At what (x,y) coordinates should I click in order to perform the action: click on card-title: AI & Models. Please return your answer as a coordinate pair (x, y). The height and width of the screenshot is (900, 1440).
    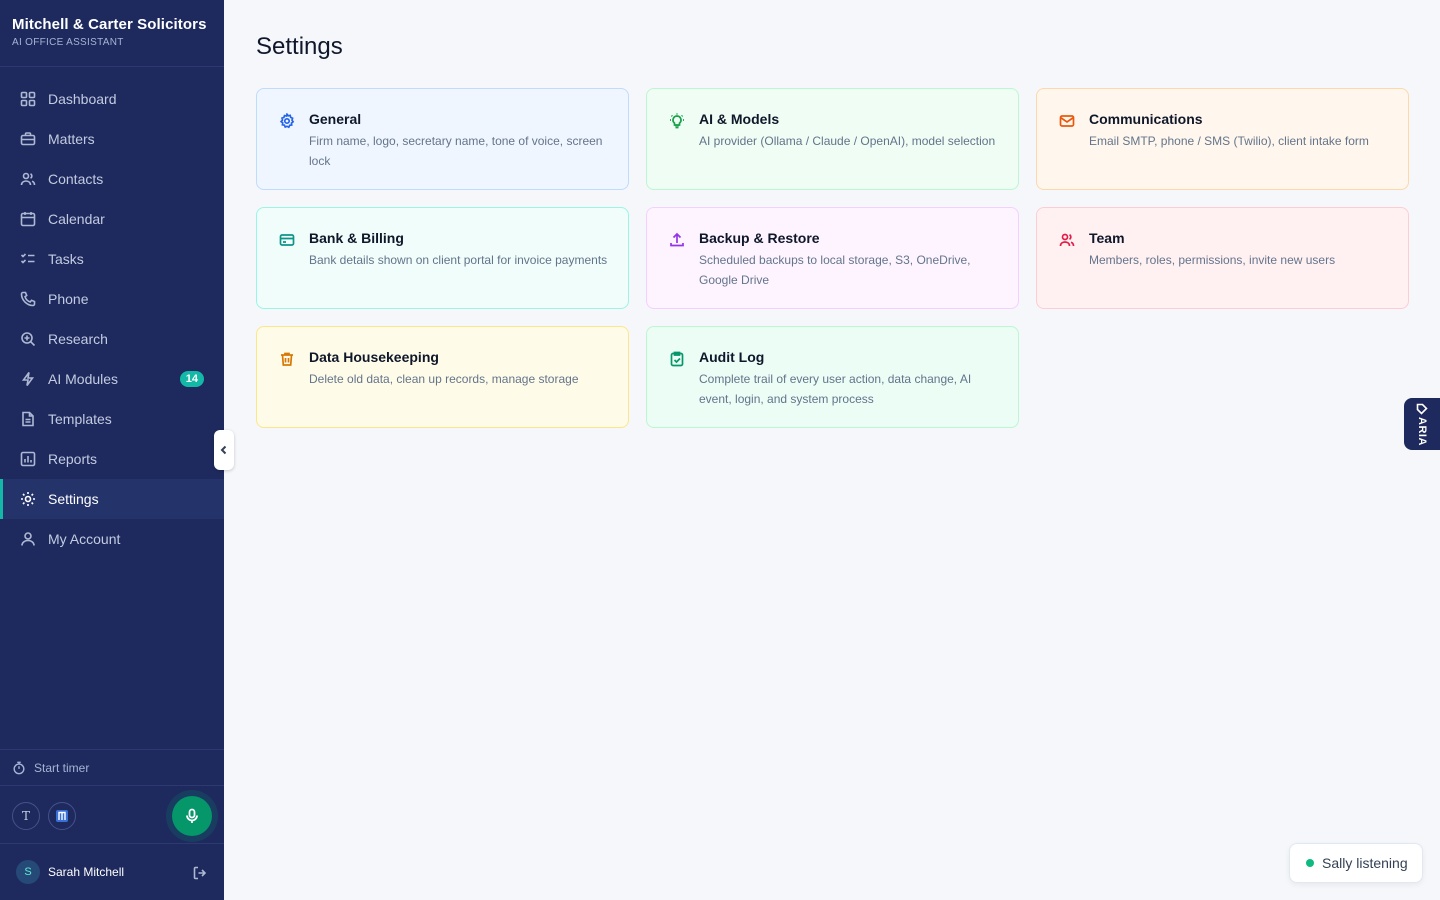
    Looking at the image, I should click on (739, 119).